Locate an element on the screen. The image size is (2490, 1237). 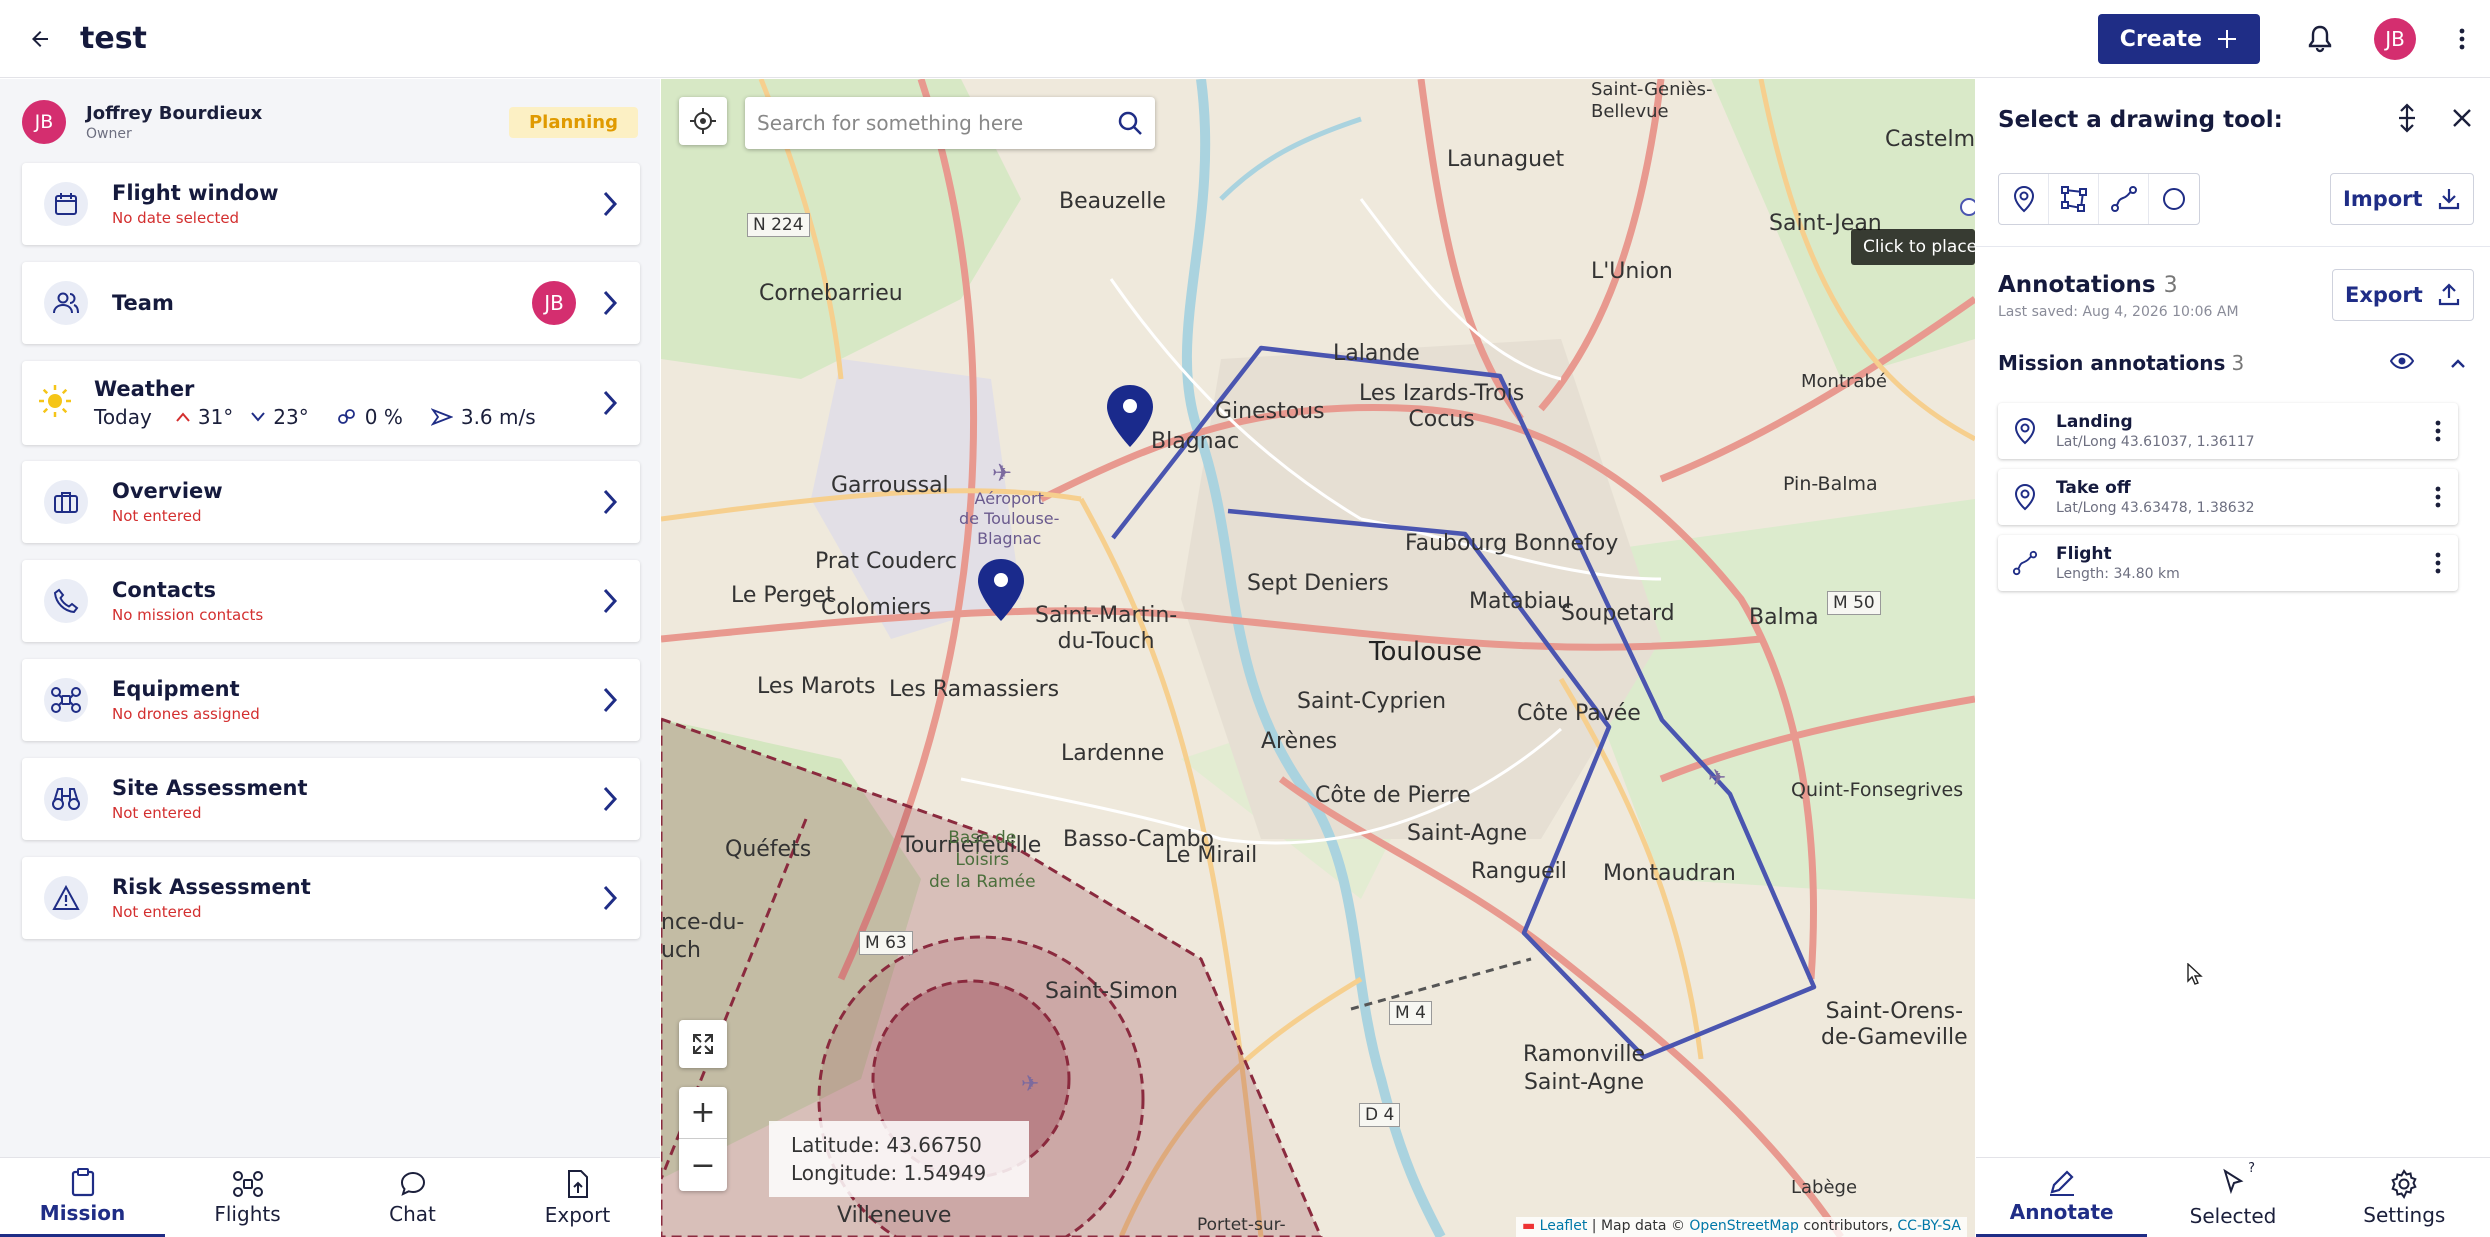
team-title: Team is located at coordinates (143, 303).